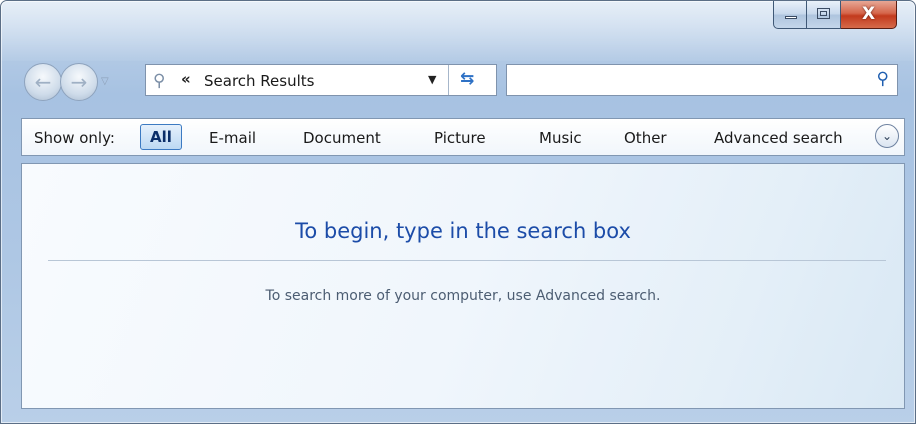  Describe the element at coordinates (790, 15) in the screenshot. I see `minimize-button` at that location.